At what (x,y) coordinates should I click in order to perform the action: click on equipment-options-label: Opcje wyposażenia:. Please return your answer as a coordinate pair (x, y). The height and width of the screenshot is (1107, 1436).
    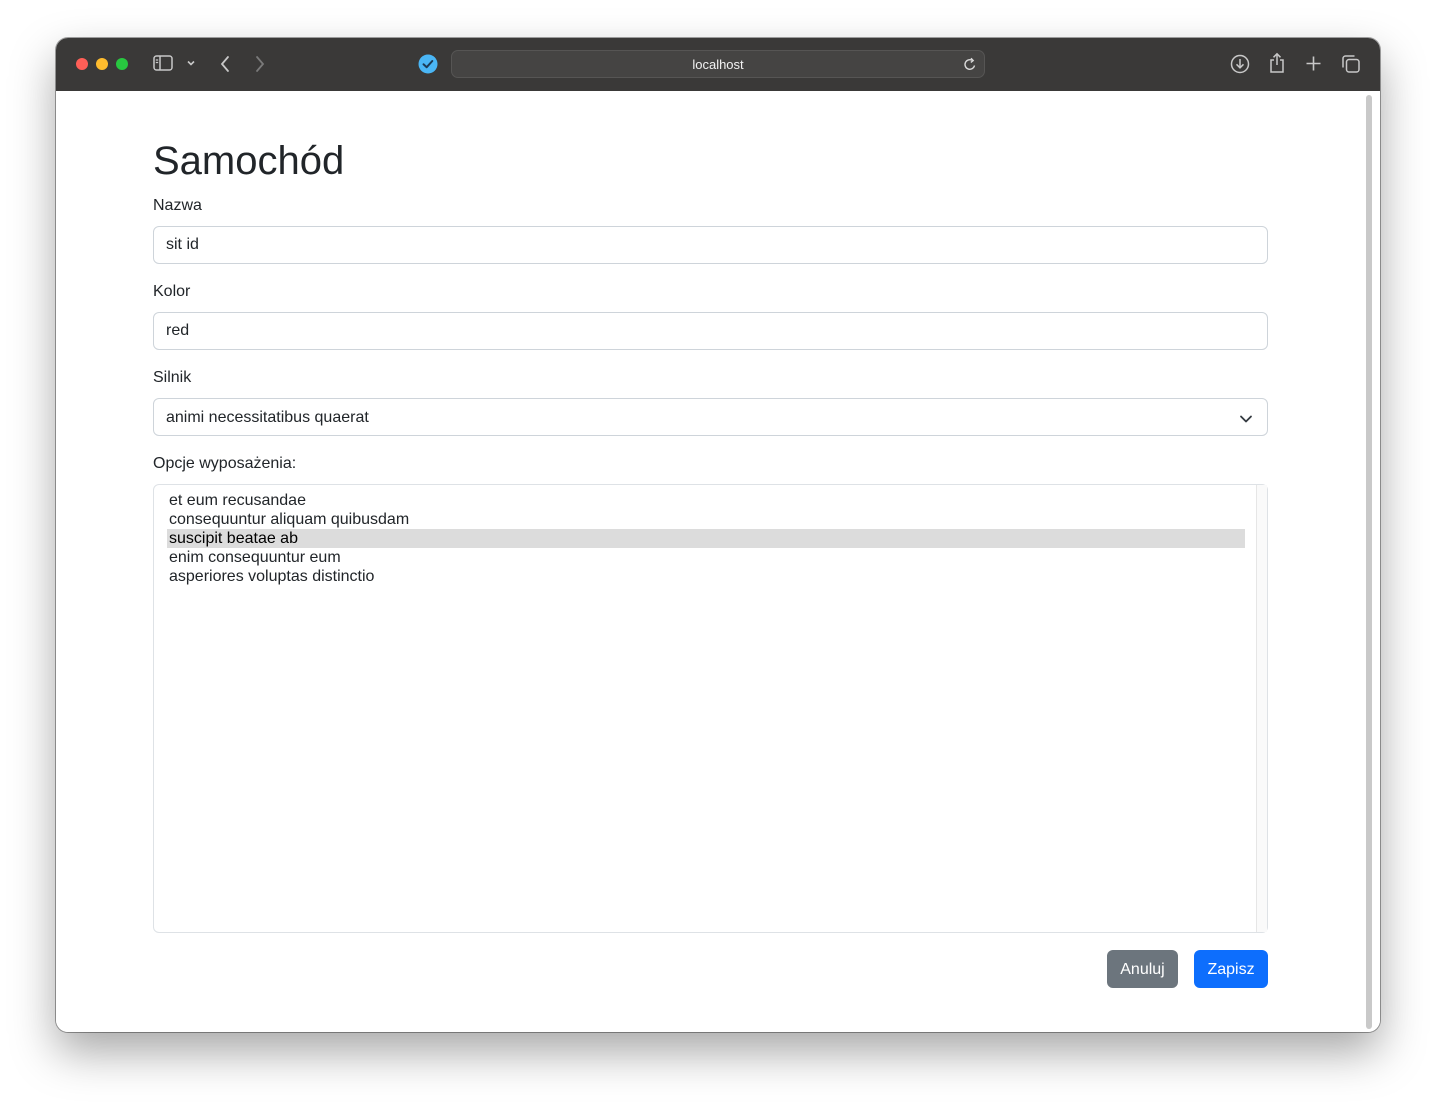
    Looking at the image, I should click on (225, 463).